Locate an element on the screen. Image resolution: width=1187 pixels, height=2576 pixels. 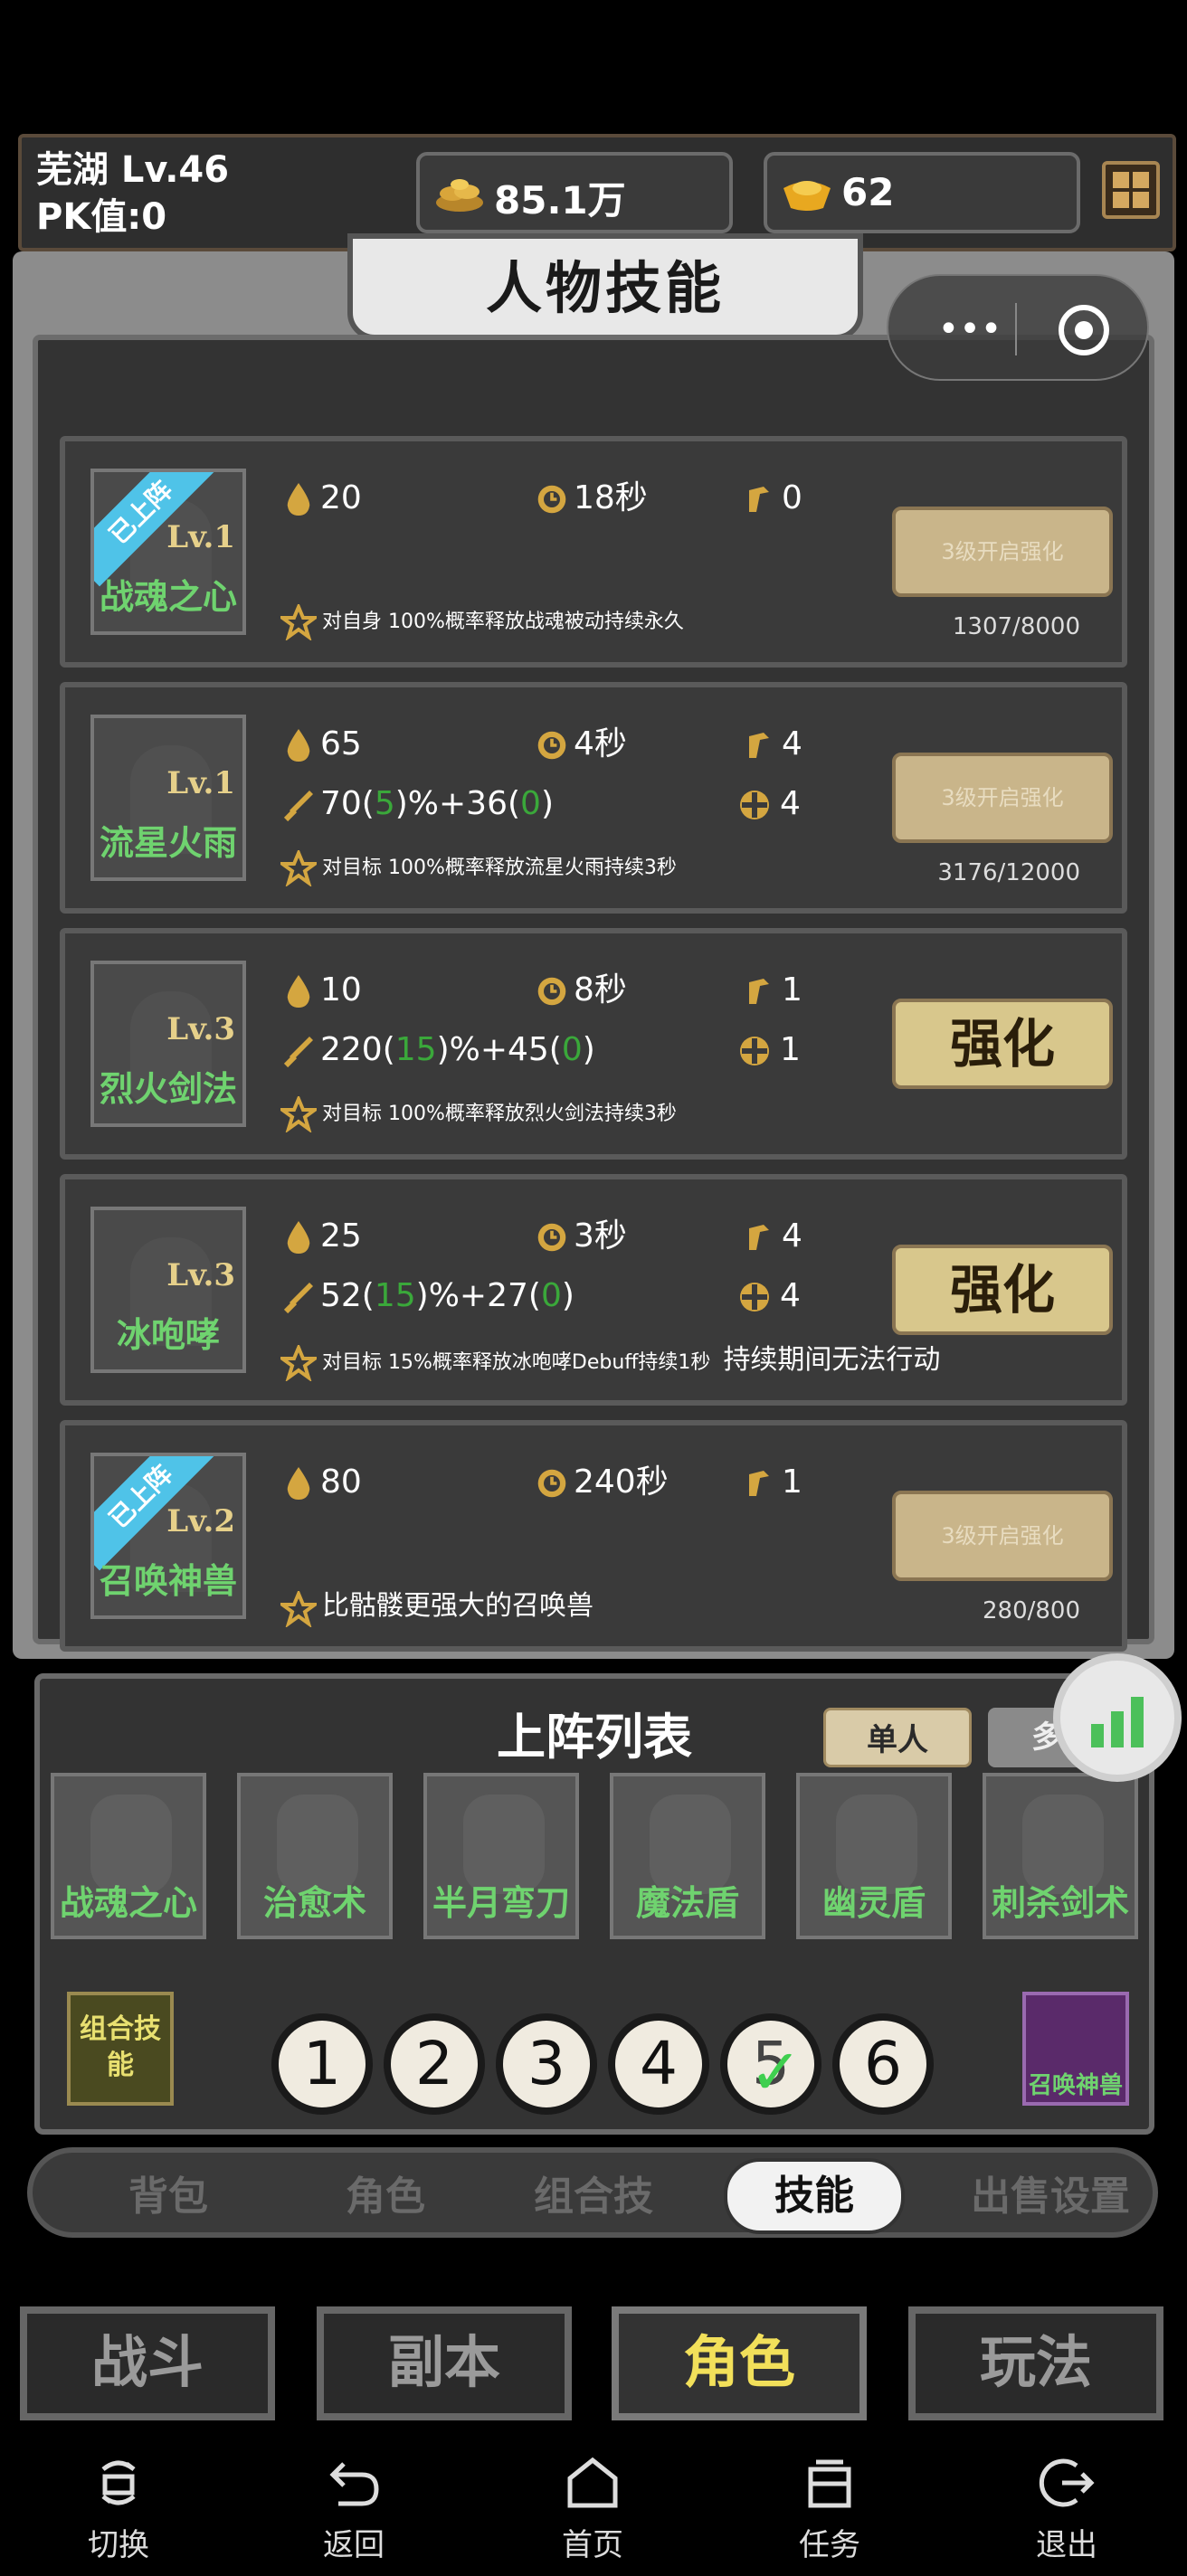
slot-button: 5 ✓ is located at coordinates (770, 2064).